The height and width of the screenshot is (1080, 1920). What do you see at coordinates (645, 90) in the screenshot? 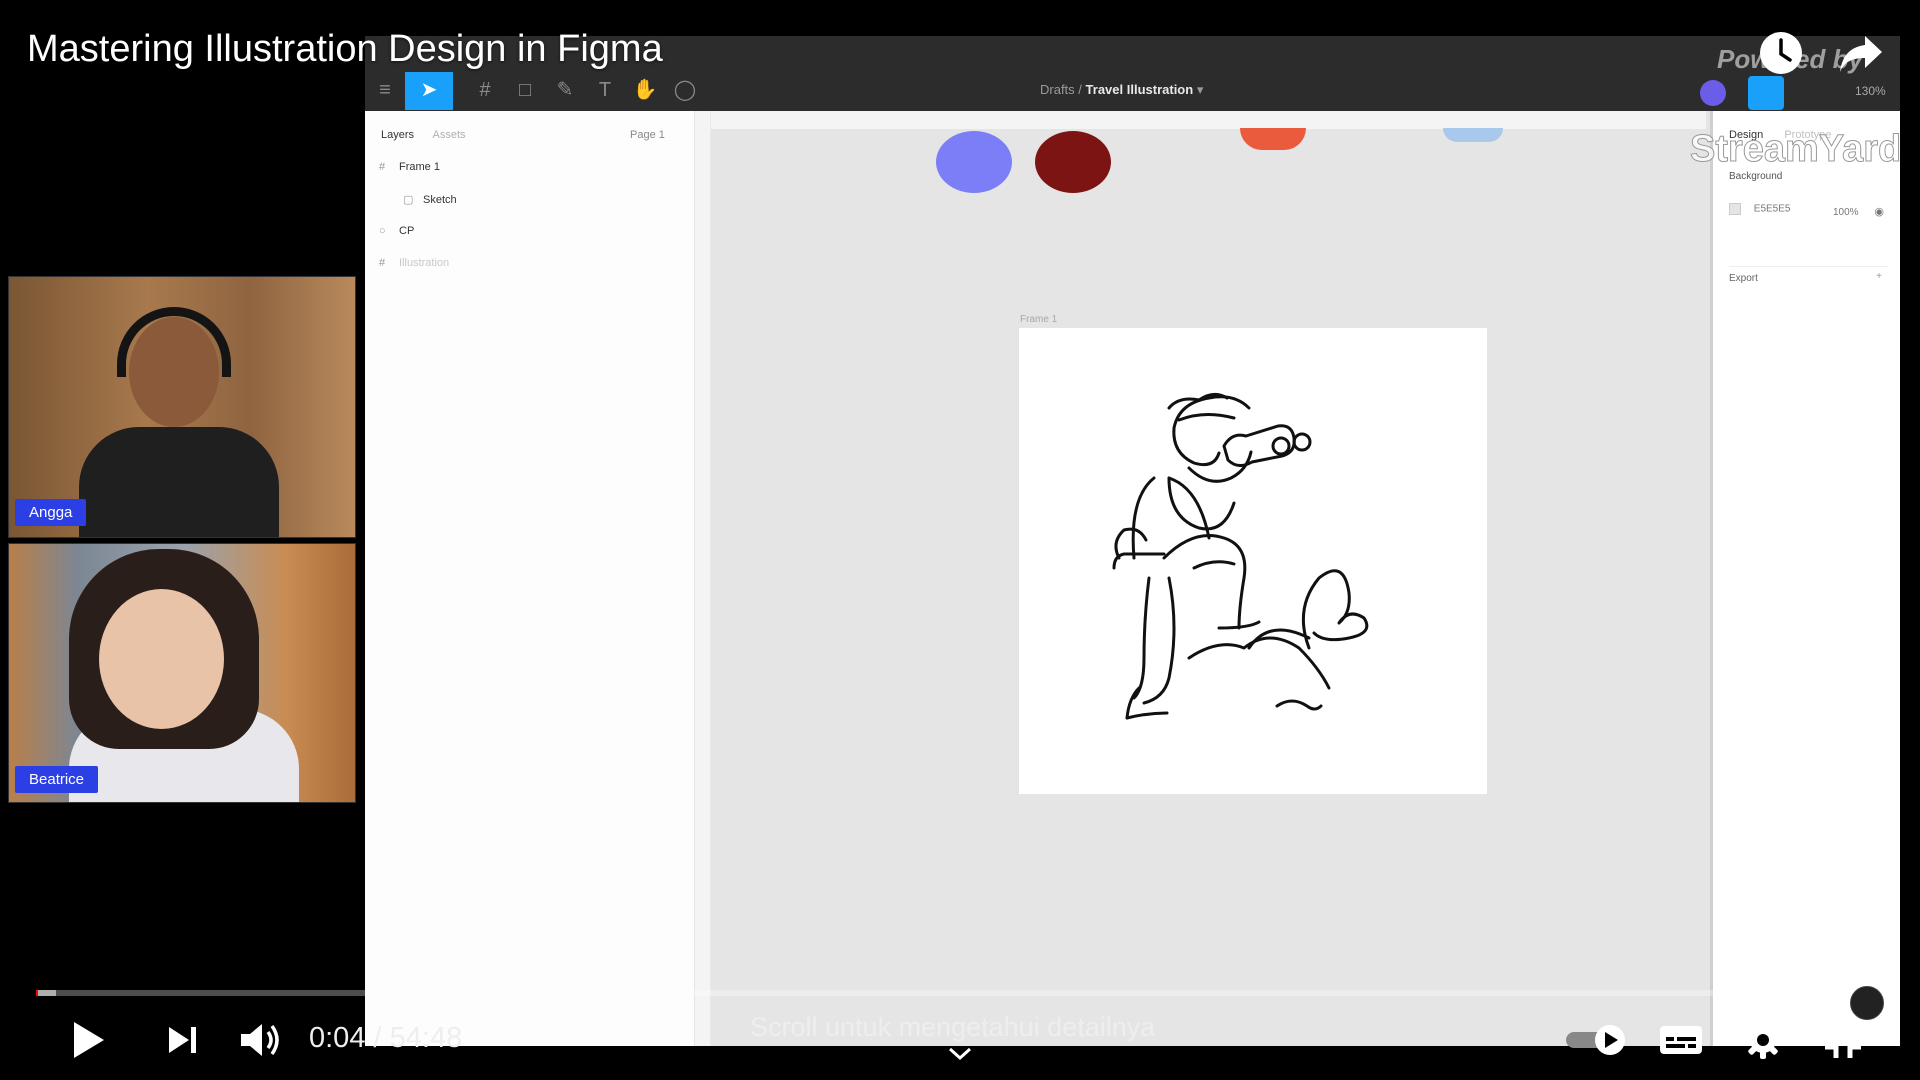
I see `figma-hand-tool-icon: ✋` at bounding box center [645, 90].